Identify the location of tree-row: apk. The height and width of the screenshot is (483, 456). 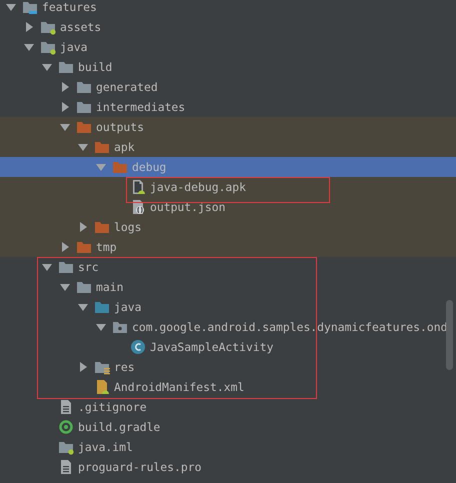
(228, 147).